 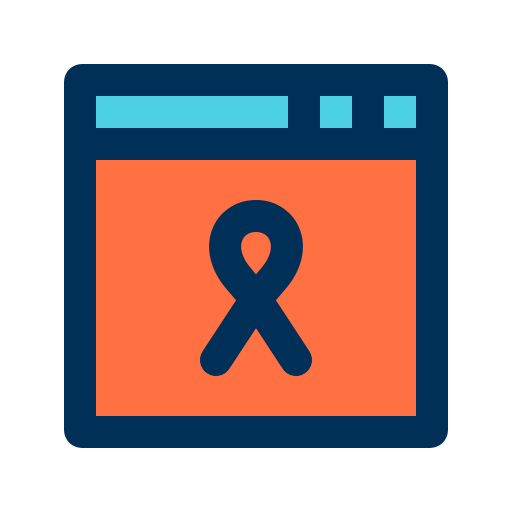 I want to click on address-bar, so click(x=192, y=112).